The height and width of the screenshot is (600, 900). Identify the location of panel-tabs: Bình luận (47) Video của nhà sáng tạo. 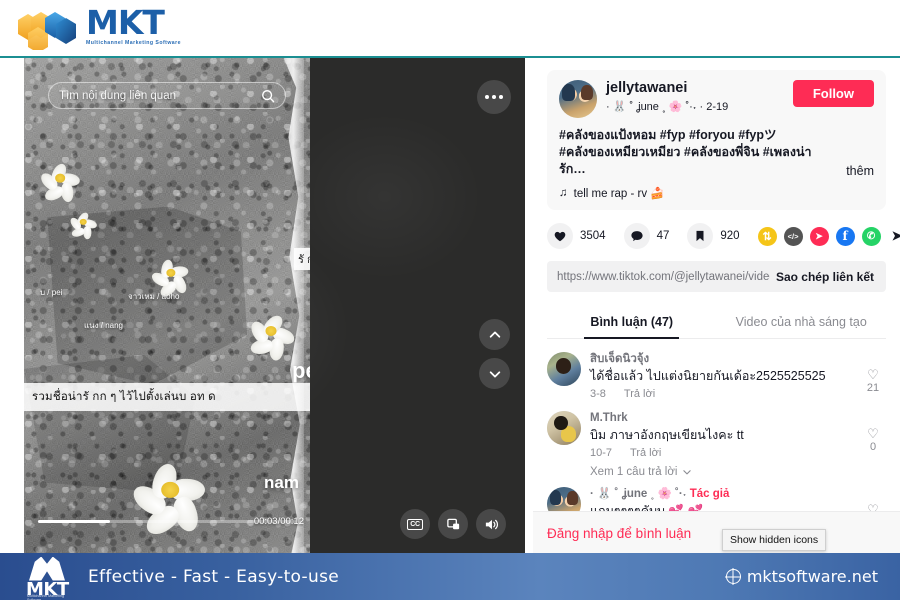
(716, 322).